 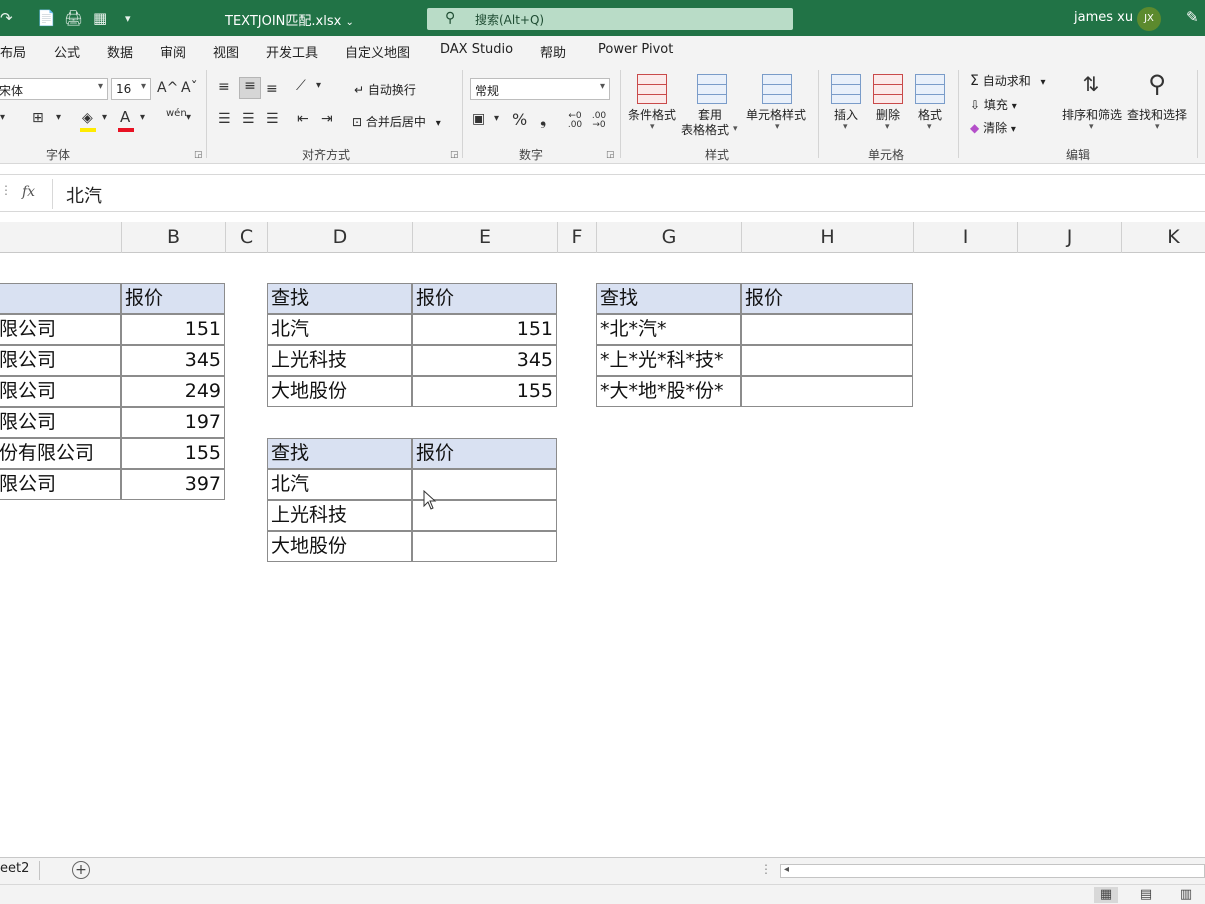 What do you see at coordinates (599, 121) in the screenshot?
I see `decrease-decimal-icon: .00 →0` at bounding box center [599, 121].